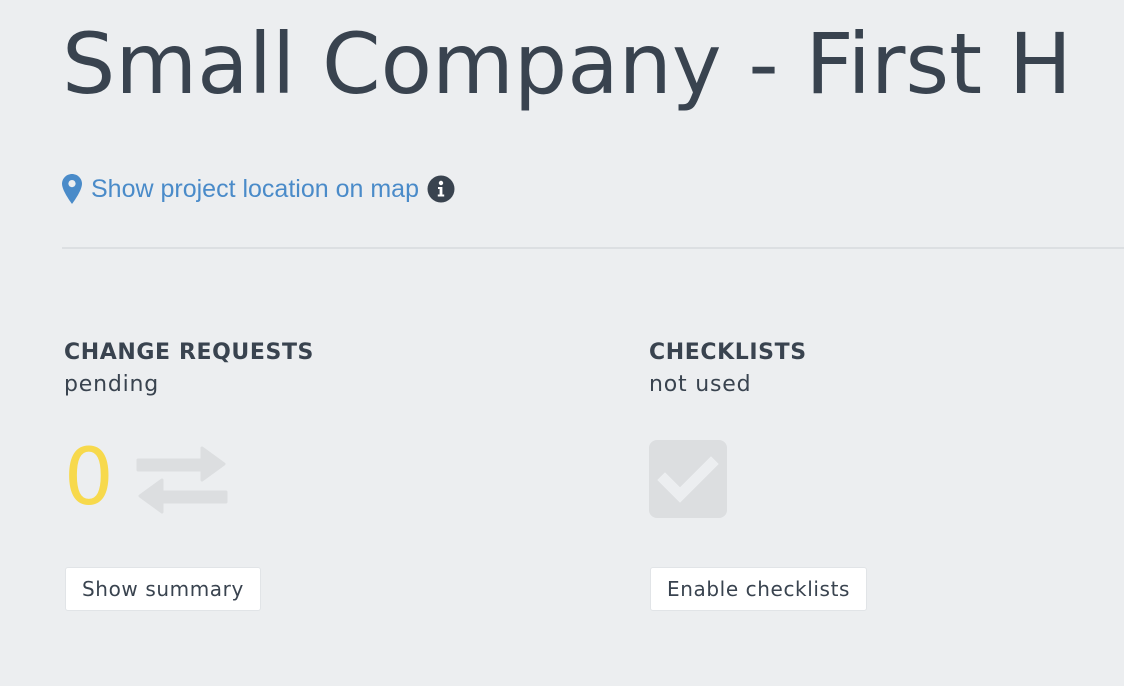 Image resolution: width=1124 pixels, height=686 pixels. Describe the element at coordinates (89, 478) in the screenshot. I see `change-requests-count: 0` at that location.